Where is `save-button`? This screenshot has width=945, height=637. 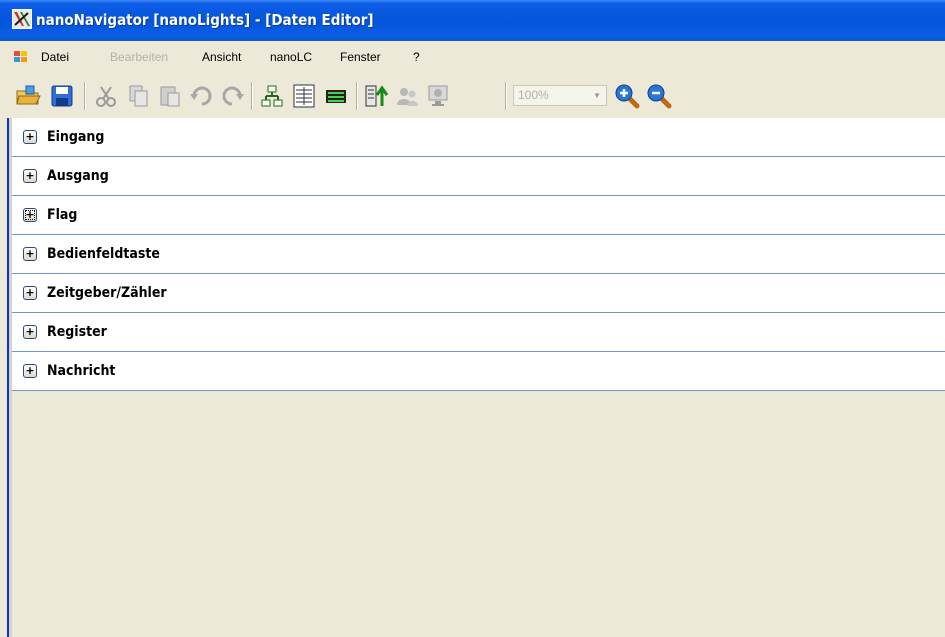 save-button is located at coordinates (62, 96).